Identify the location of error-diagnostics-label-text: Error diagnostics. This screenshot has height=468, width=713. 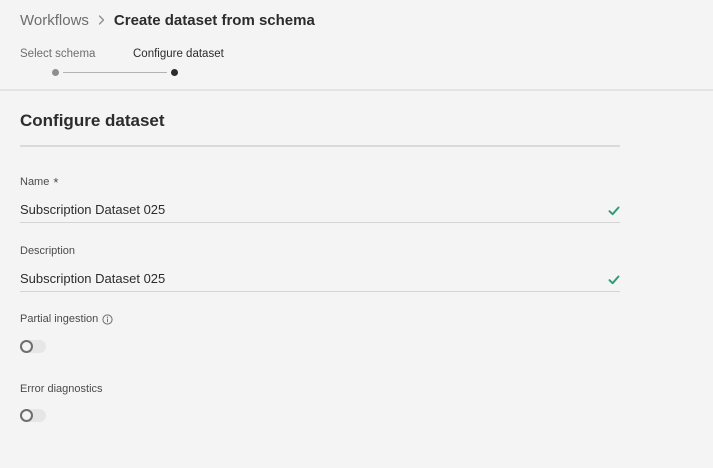
(61, 389).